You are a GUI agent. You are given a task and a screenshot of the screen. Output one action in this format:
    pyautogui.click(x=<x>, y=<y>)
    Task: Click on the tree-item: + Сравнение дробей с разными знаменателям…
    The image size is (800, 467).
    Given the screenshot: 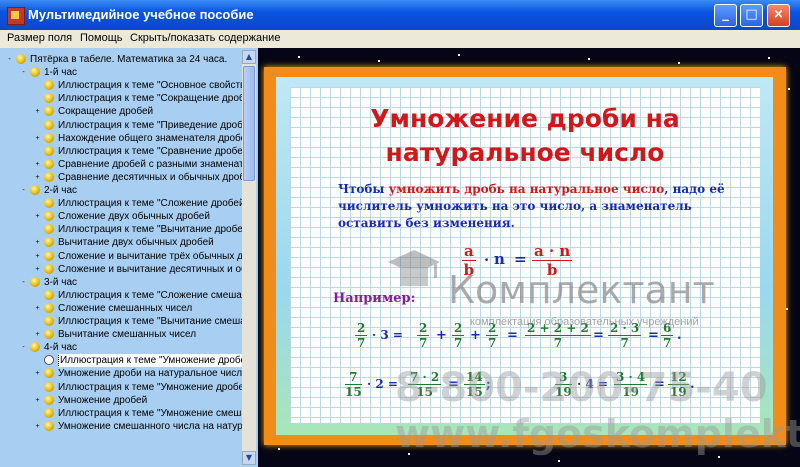 What is the action you would take?
    pyautogui.click(x=138, y=164)
    